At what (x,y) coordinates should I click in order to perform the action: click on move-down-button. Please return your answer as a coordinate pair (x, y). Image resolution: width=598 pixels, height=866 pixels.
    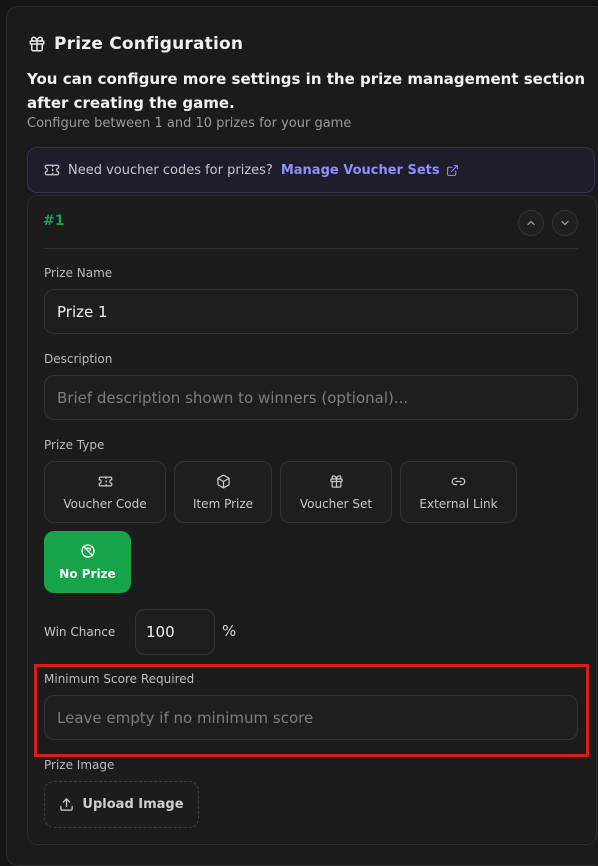
    Looking at the image, I should click on (565, 223).